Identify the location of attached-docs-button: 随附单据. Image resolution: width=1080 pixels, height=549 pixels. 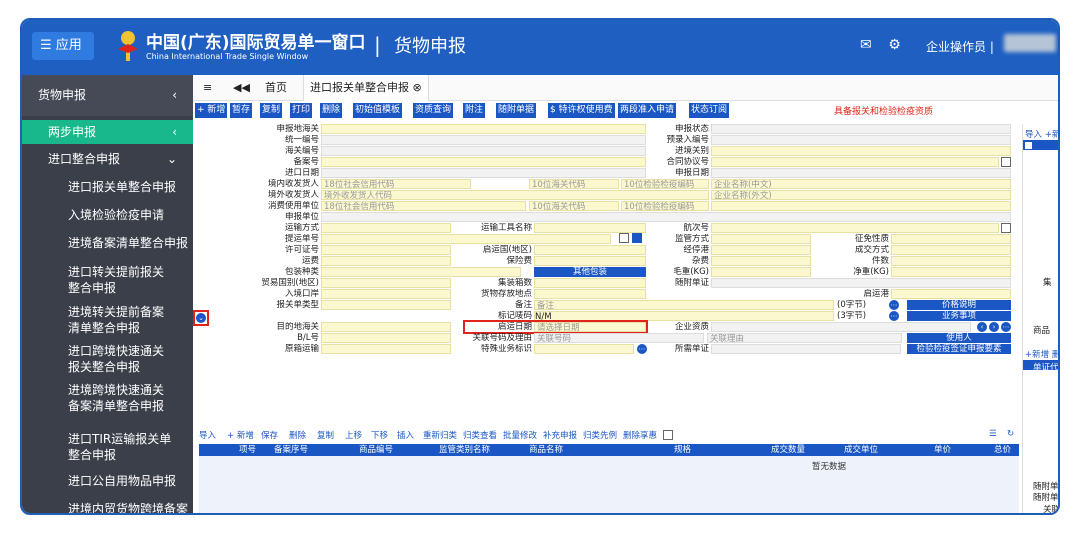
(516, 110).